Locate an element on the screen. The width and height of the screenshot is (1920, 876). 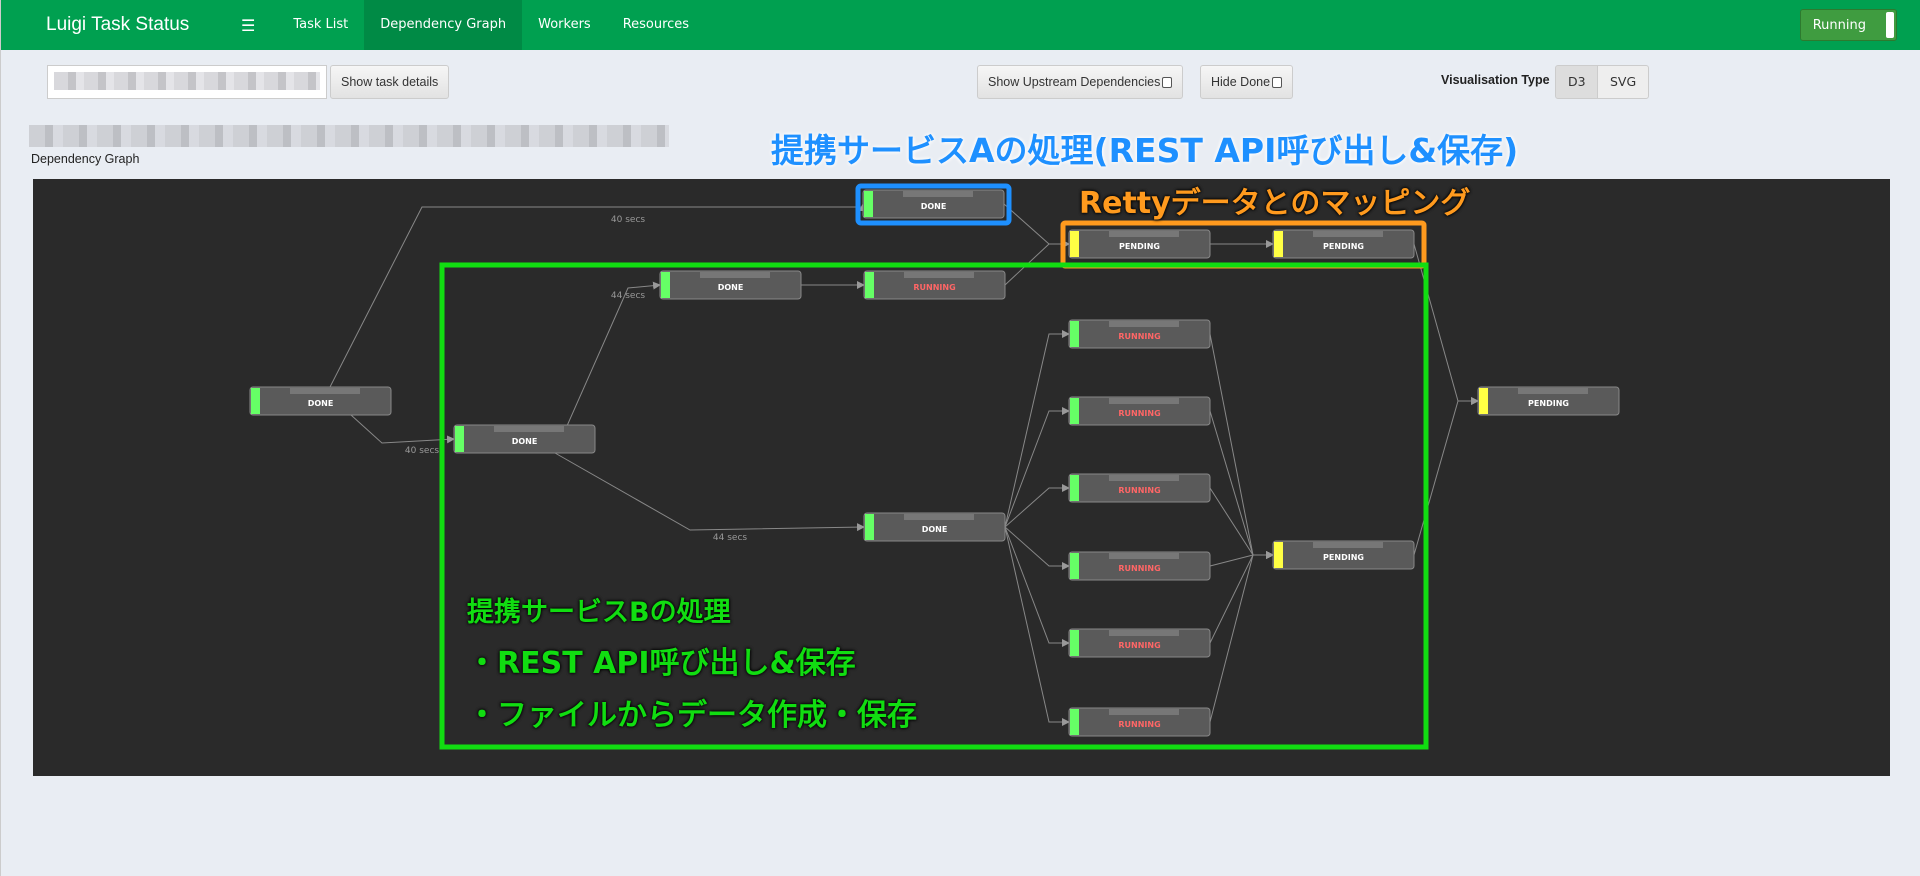
annotation-service-b-item2: ・ファイルからデータ作成・保存 is located at coordinates (692, 715).